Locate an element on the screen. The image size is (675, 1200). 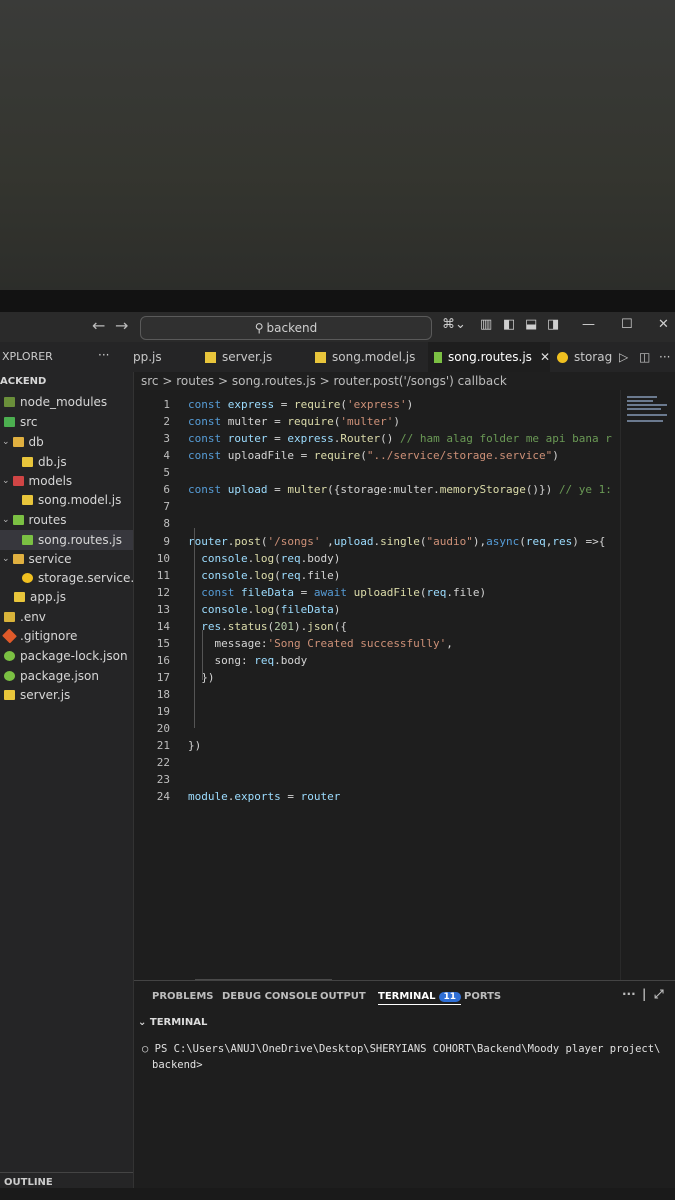
copilot-icon: ⌘⌄ is located at coordinates (454, 324).